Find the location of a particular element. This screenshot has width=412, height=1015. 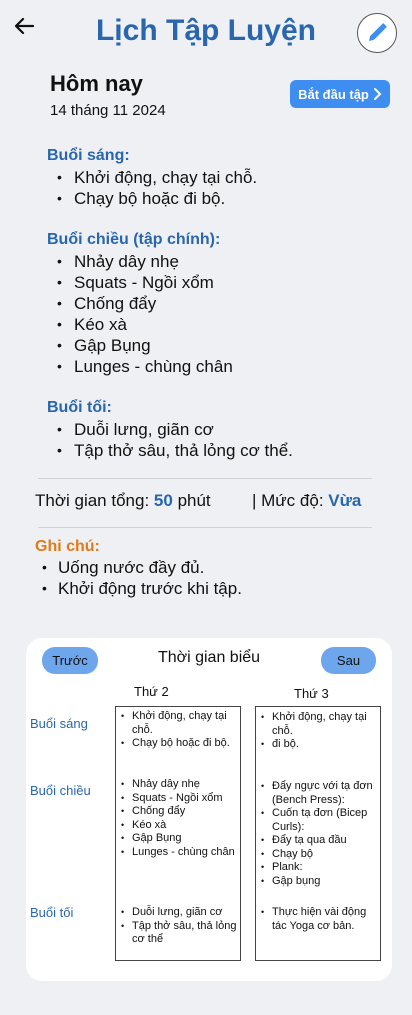

cell-item: Chạy bộ hoặc đi bộ. is located at coordinates (180, 744).